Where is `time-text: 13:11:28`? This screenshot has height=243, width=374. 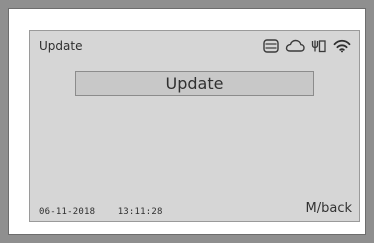
time-text: 13:11:28 is located at coordinates (140, 212).